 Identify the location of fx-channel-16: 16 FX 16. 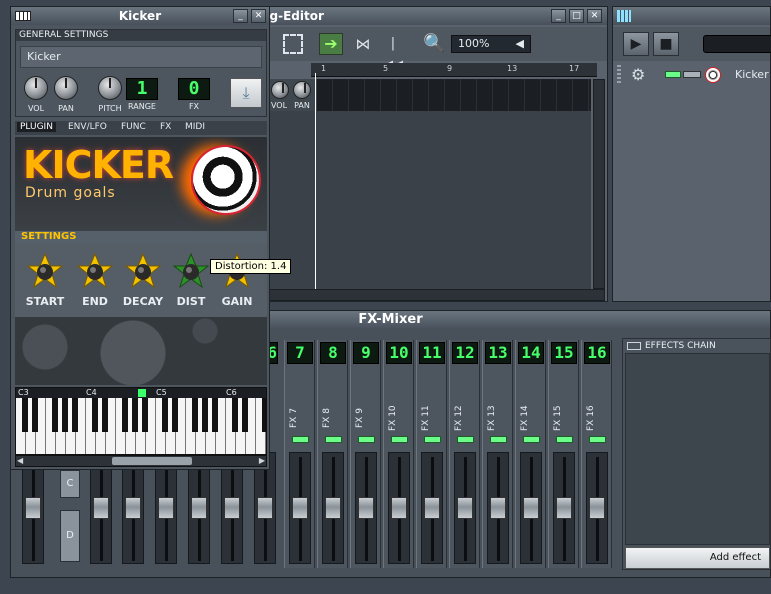
(596, 454).